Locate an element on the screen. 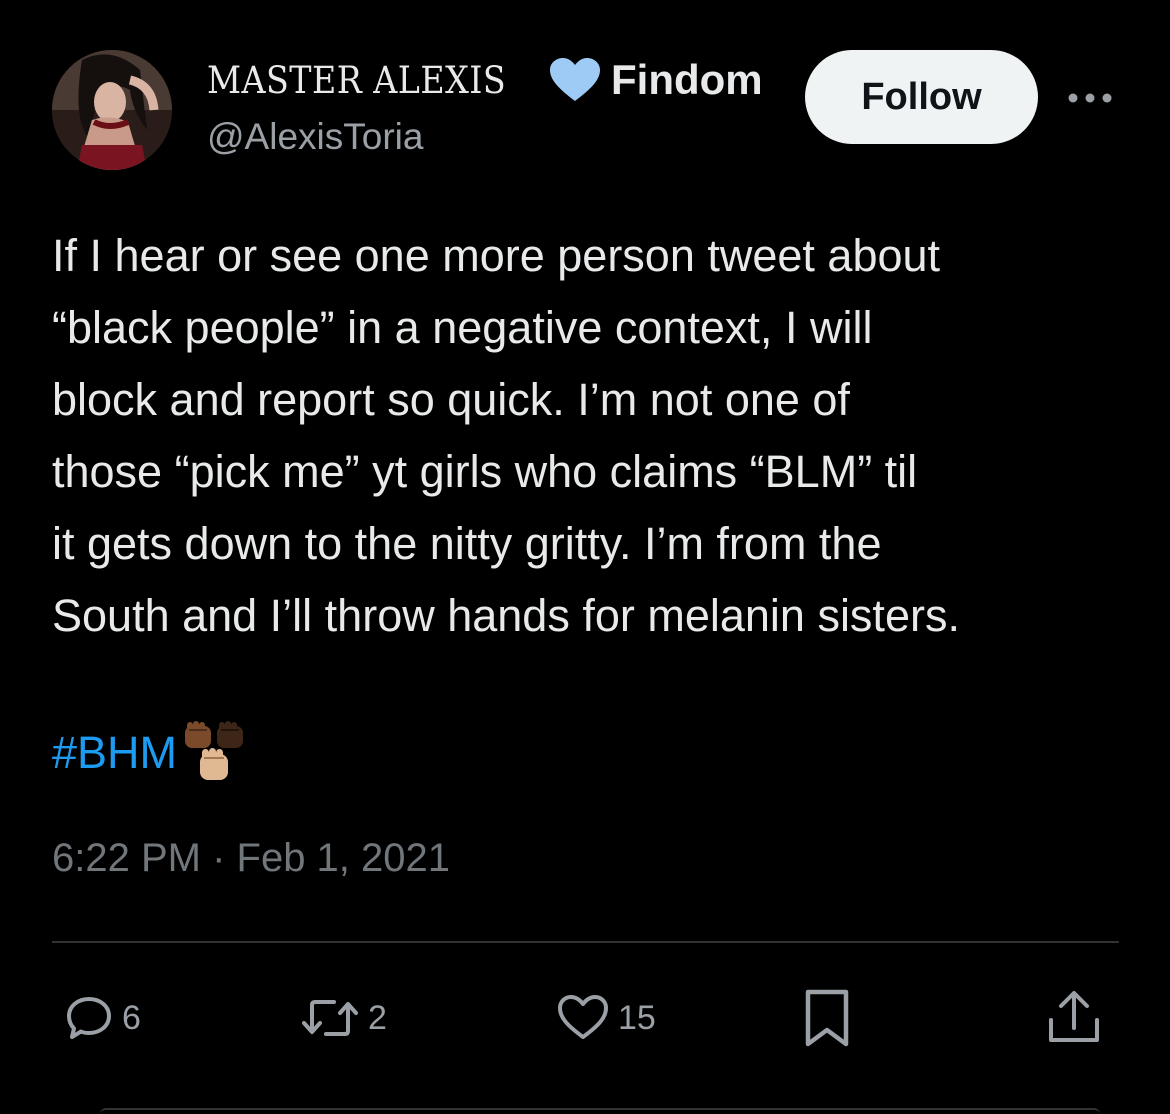  blue-heart-icon is located at coordinates (575, 79).